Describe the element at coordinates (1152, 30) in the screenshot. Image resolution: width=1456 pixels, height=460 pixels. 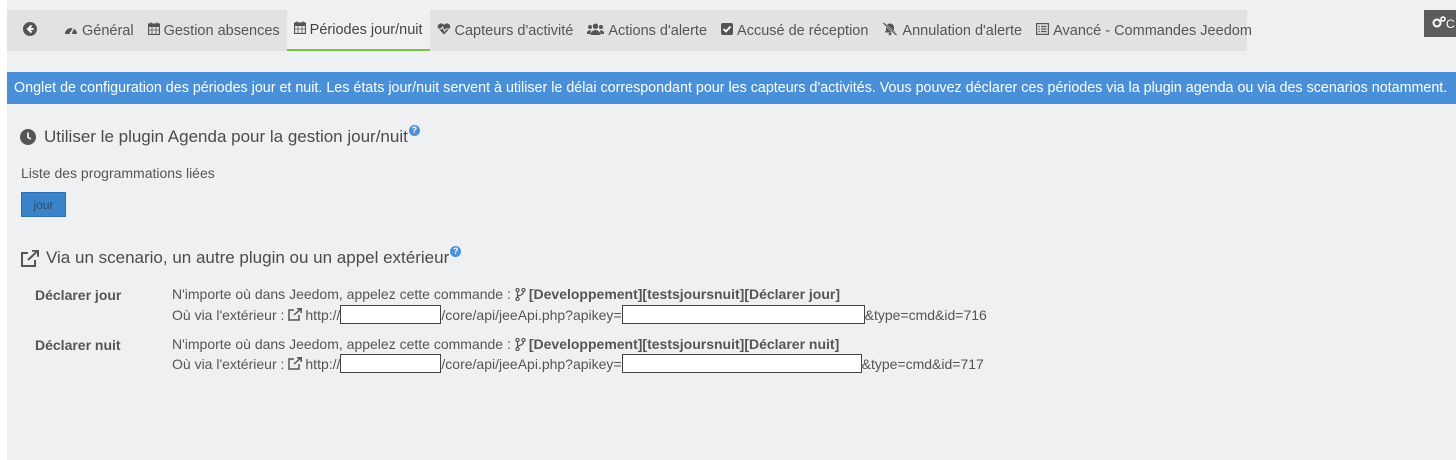
I see `tab-label: Avancé - Commandes Jeedom` at that location.